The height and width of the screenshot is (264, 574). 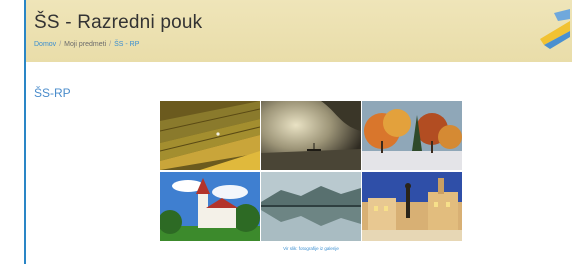 What do you see at coordinates (126, 44) in the screenshot?
I see `breadcrumb-current: ŠS - RP` at bounding box center [126, 44].